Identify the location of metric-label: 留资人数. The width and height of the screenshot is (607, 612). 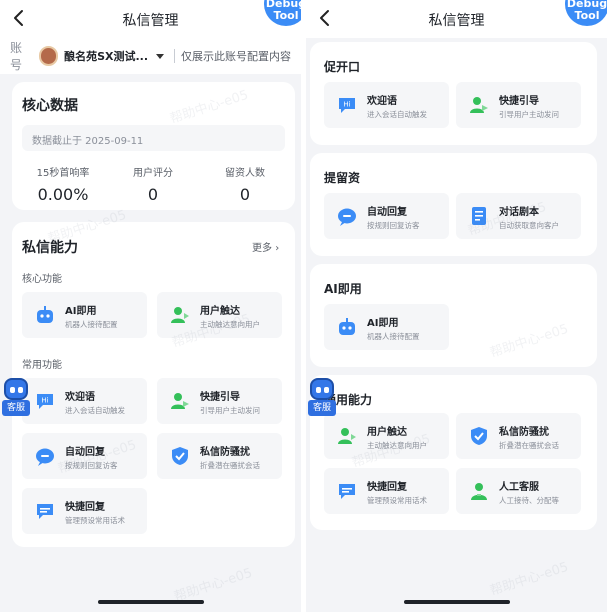
(245, 173).